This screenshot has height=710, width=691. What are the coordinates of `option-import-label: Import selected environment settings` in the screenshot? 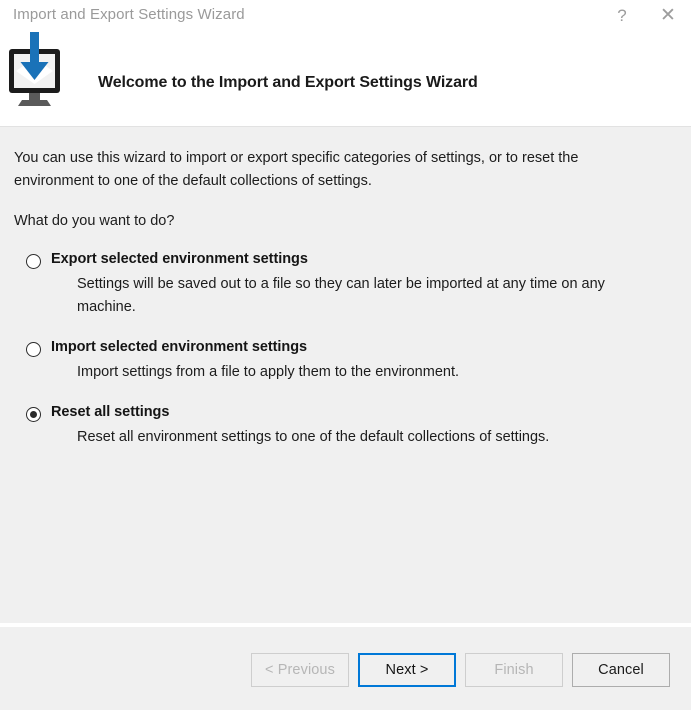 It's located at (179, 347).